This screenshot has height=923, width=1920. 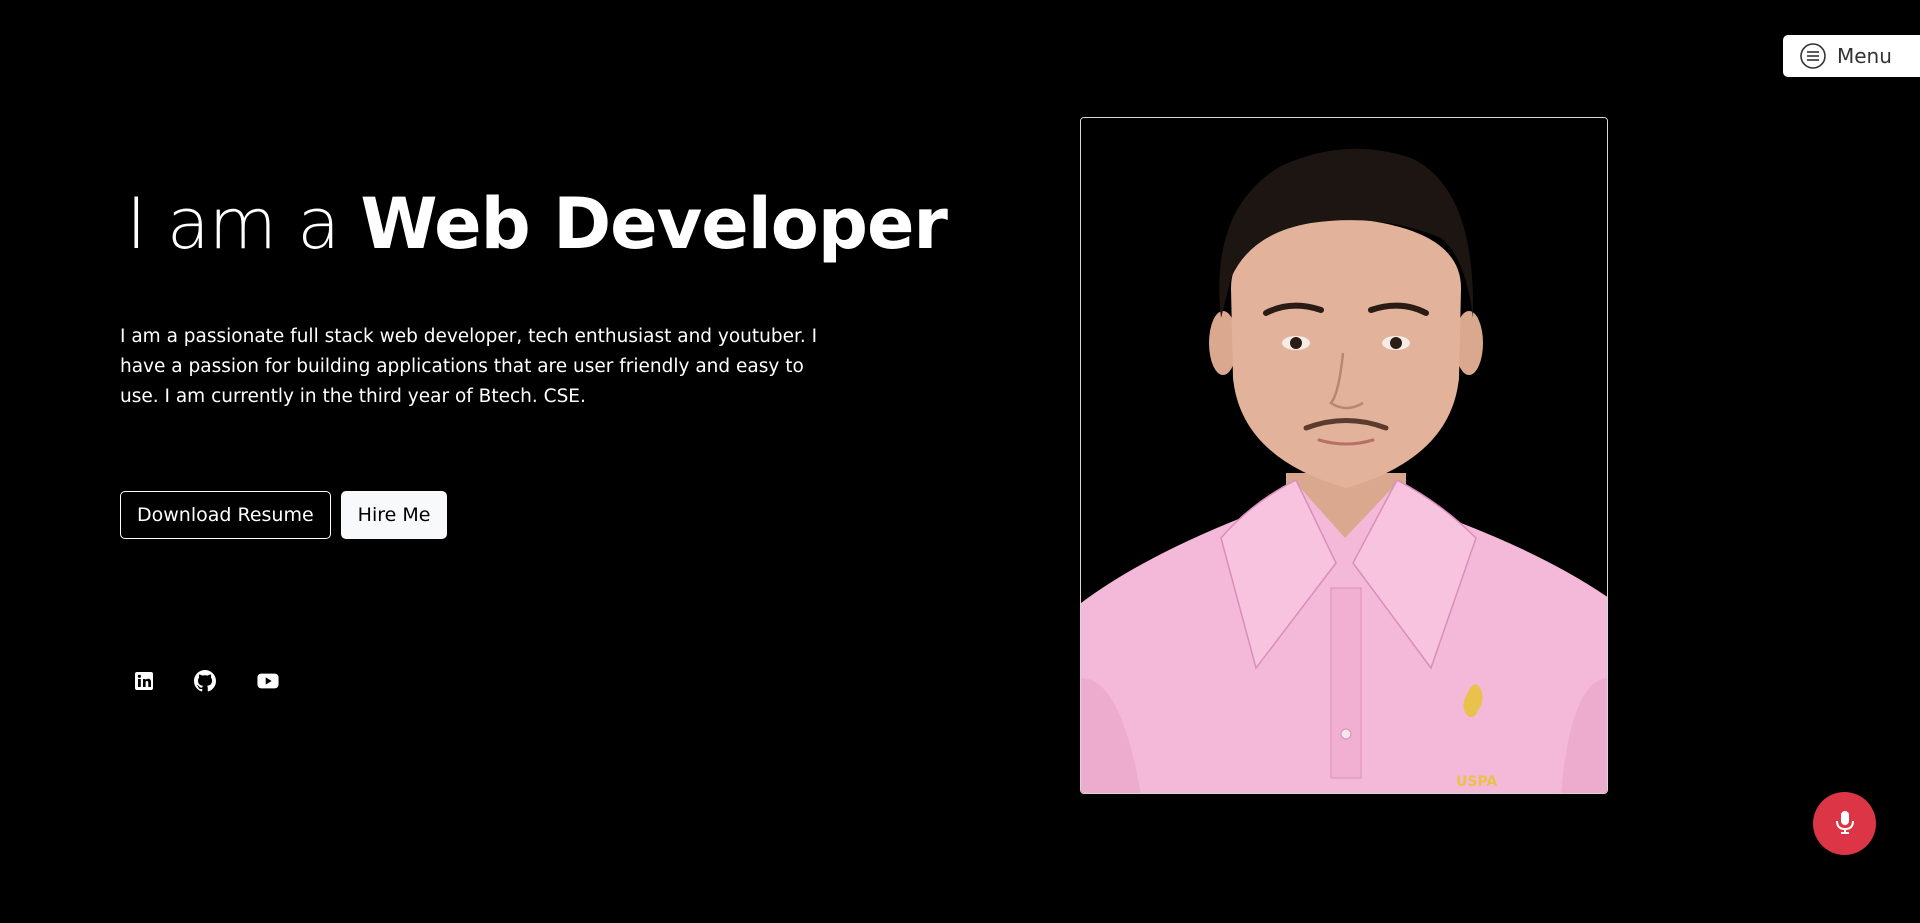 I want to click on microphone-icon, so click(x=1845, y=824).